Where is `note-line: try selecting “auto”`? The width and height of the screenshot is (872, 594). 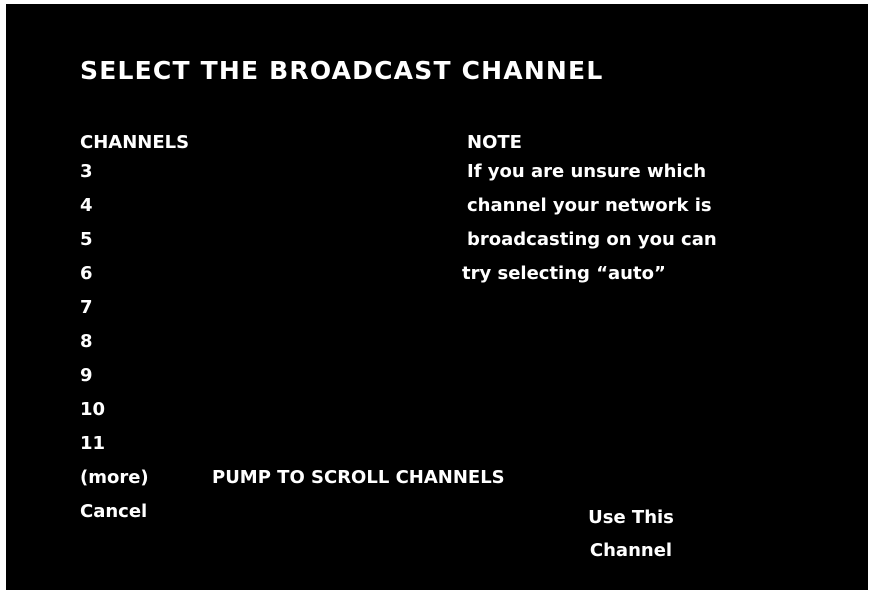 note-line: try selecting “auto” is located at coordinates (564, 273).